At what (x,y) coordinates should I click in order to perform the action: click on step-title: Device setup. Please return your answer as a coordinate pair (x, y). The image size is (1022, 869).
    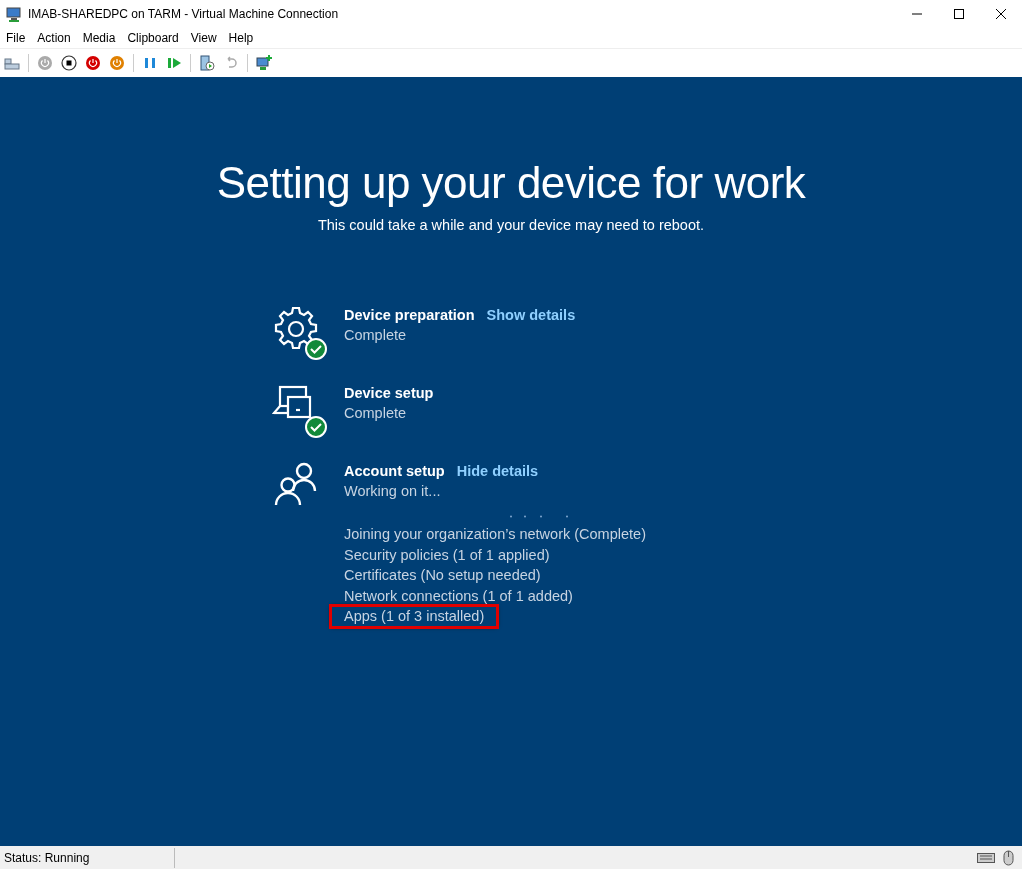
    Looking at the image, I should click on (389, 393).